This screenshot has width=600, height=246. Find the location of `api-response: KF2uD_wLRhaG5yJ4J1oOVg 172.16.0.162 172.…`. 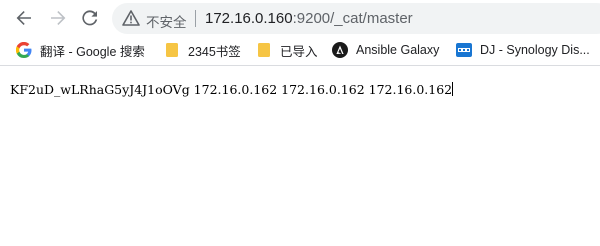

api-response: KF2uD_wLRhaG5yJ4J1oOVg 172.16.0.162 172.… is located at coordinates (232, 89).